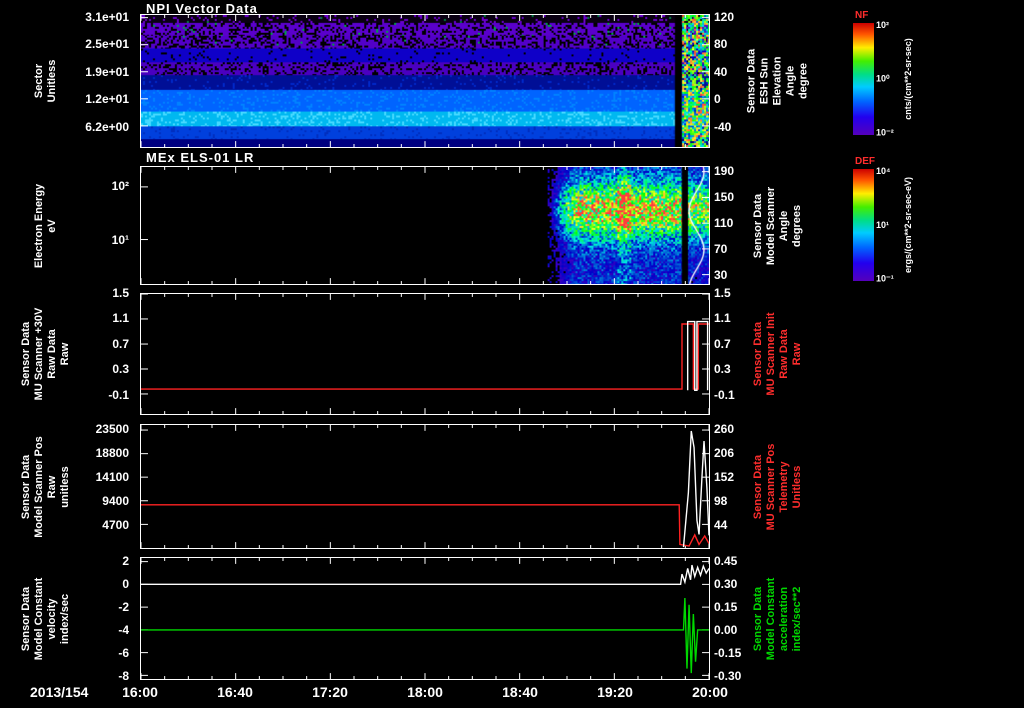 The height and width of the screenshot is (708, 1024). What do you see at coordinates (67, 79) in the screenshot?
I see `y-axis-ticks: 3.1e+01 2.5e+01 1.9e+01 1.2e+01 6.2e+00` at bounding box center [67, 79].